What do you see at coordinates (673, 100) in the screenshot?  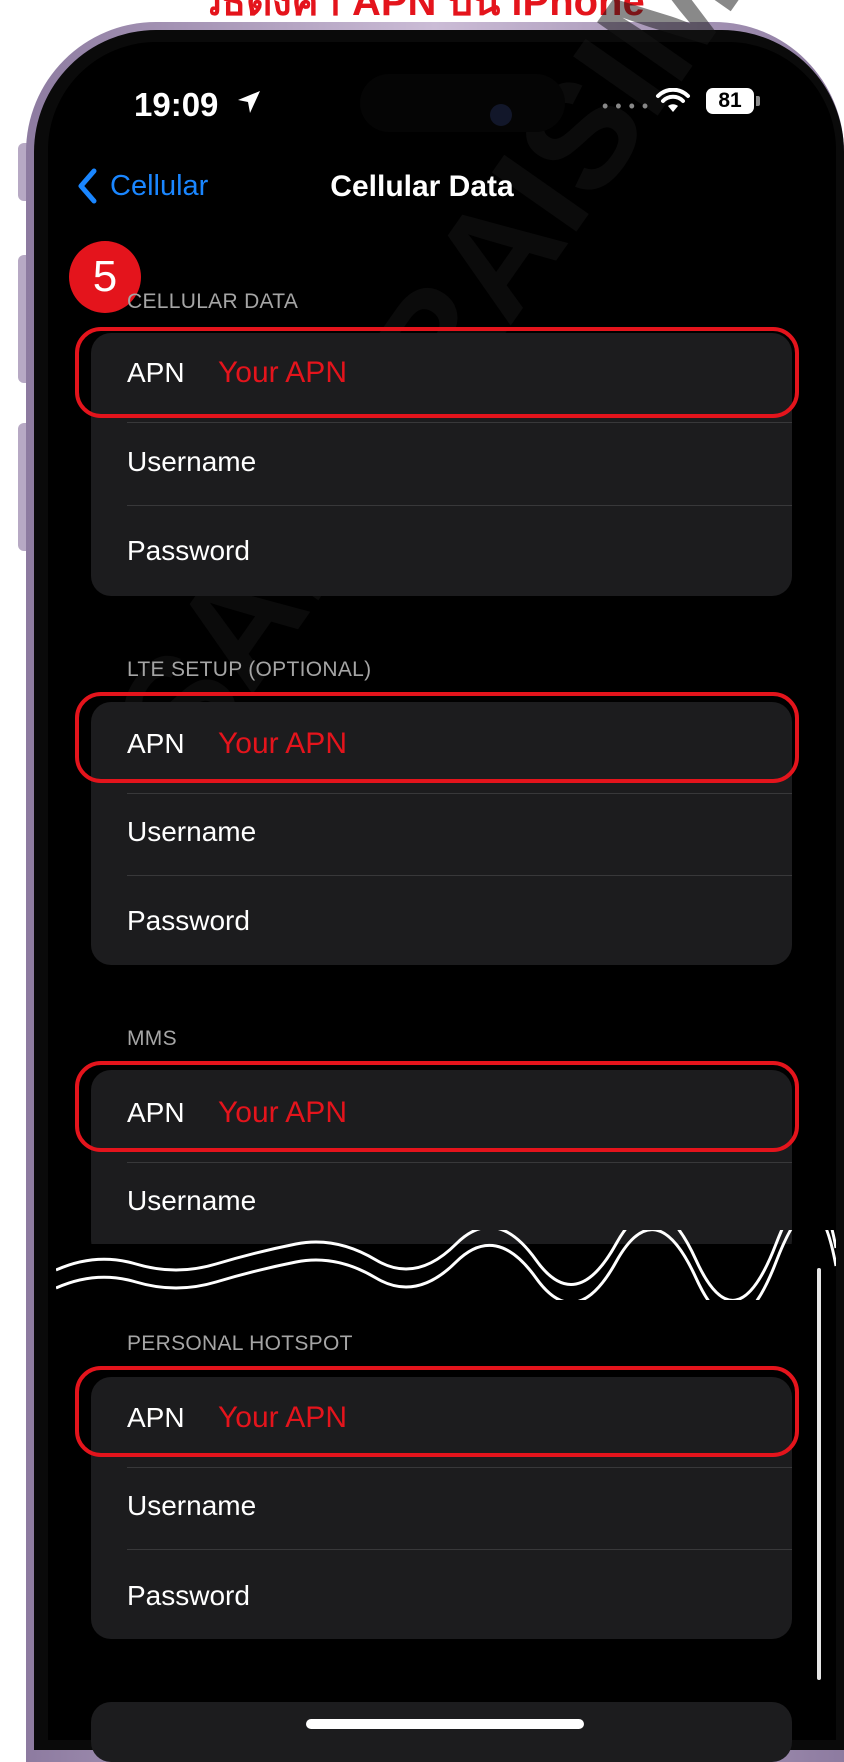 I see `wifi-icon` at bounding box center [673, 100].